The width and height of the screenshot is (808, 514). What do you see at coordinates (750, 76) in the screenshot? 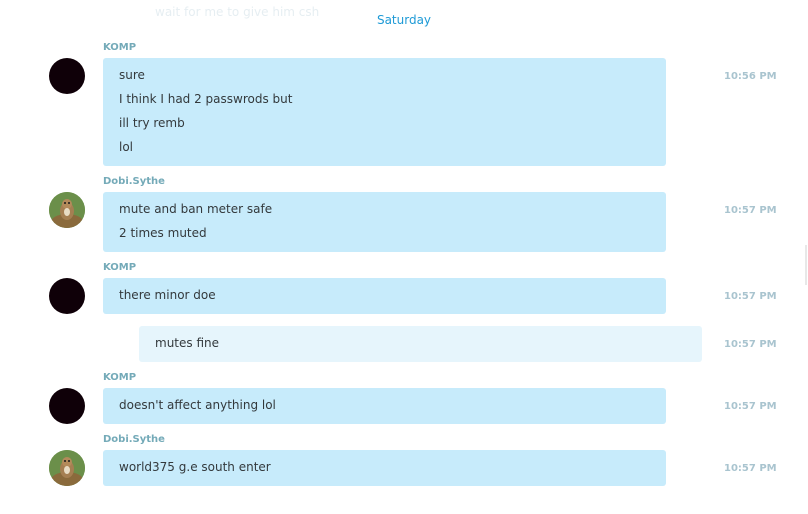
I see `message-timestamp: 10:56 PM` at bounding box center [750, 76].